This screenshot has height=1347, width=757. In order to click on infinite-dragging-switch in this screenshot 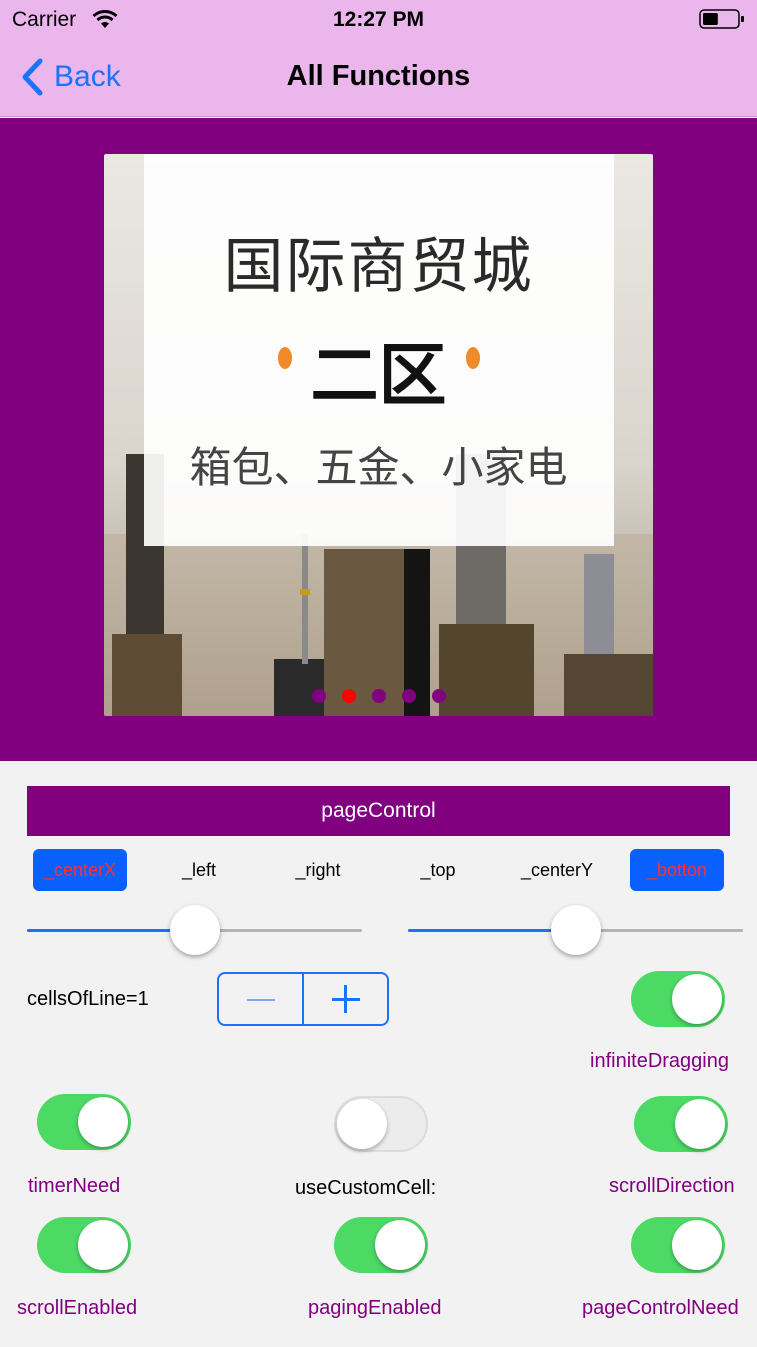, I will do `click(678, 999)`.